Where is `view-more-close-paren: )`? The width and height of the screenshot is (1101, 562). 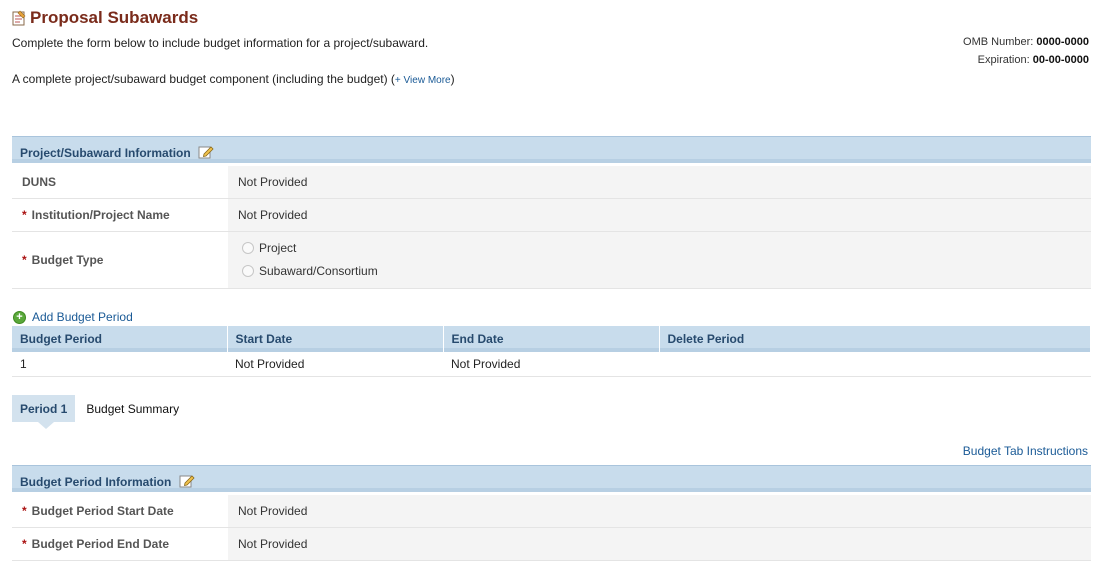
view-more-close-paren: ) is located at coordinates (452, 79).